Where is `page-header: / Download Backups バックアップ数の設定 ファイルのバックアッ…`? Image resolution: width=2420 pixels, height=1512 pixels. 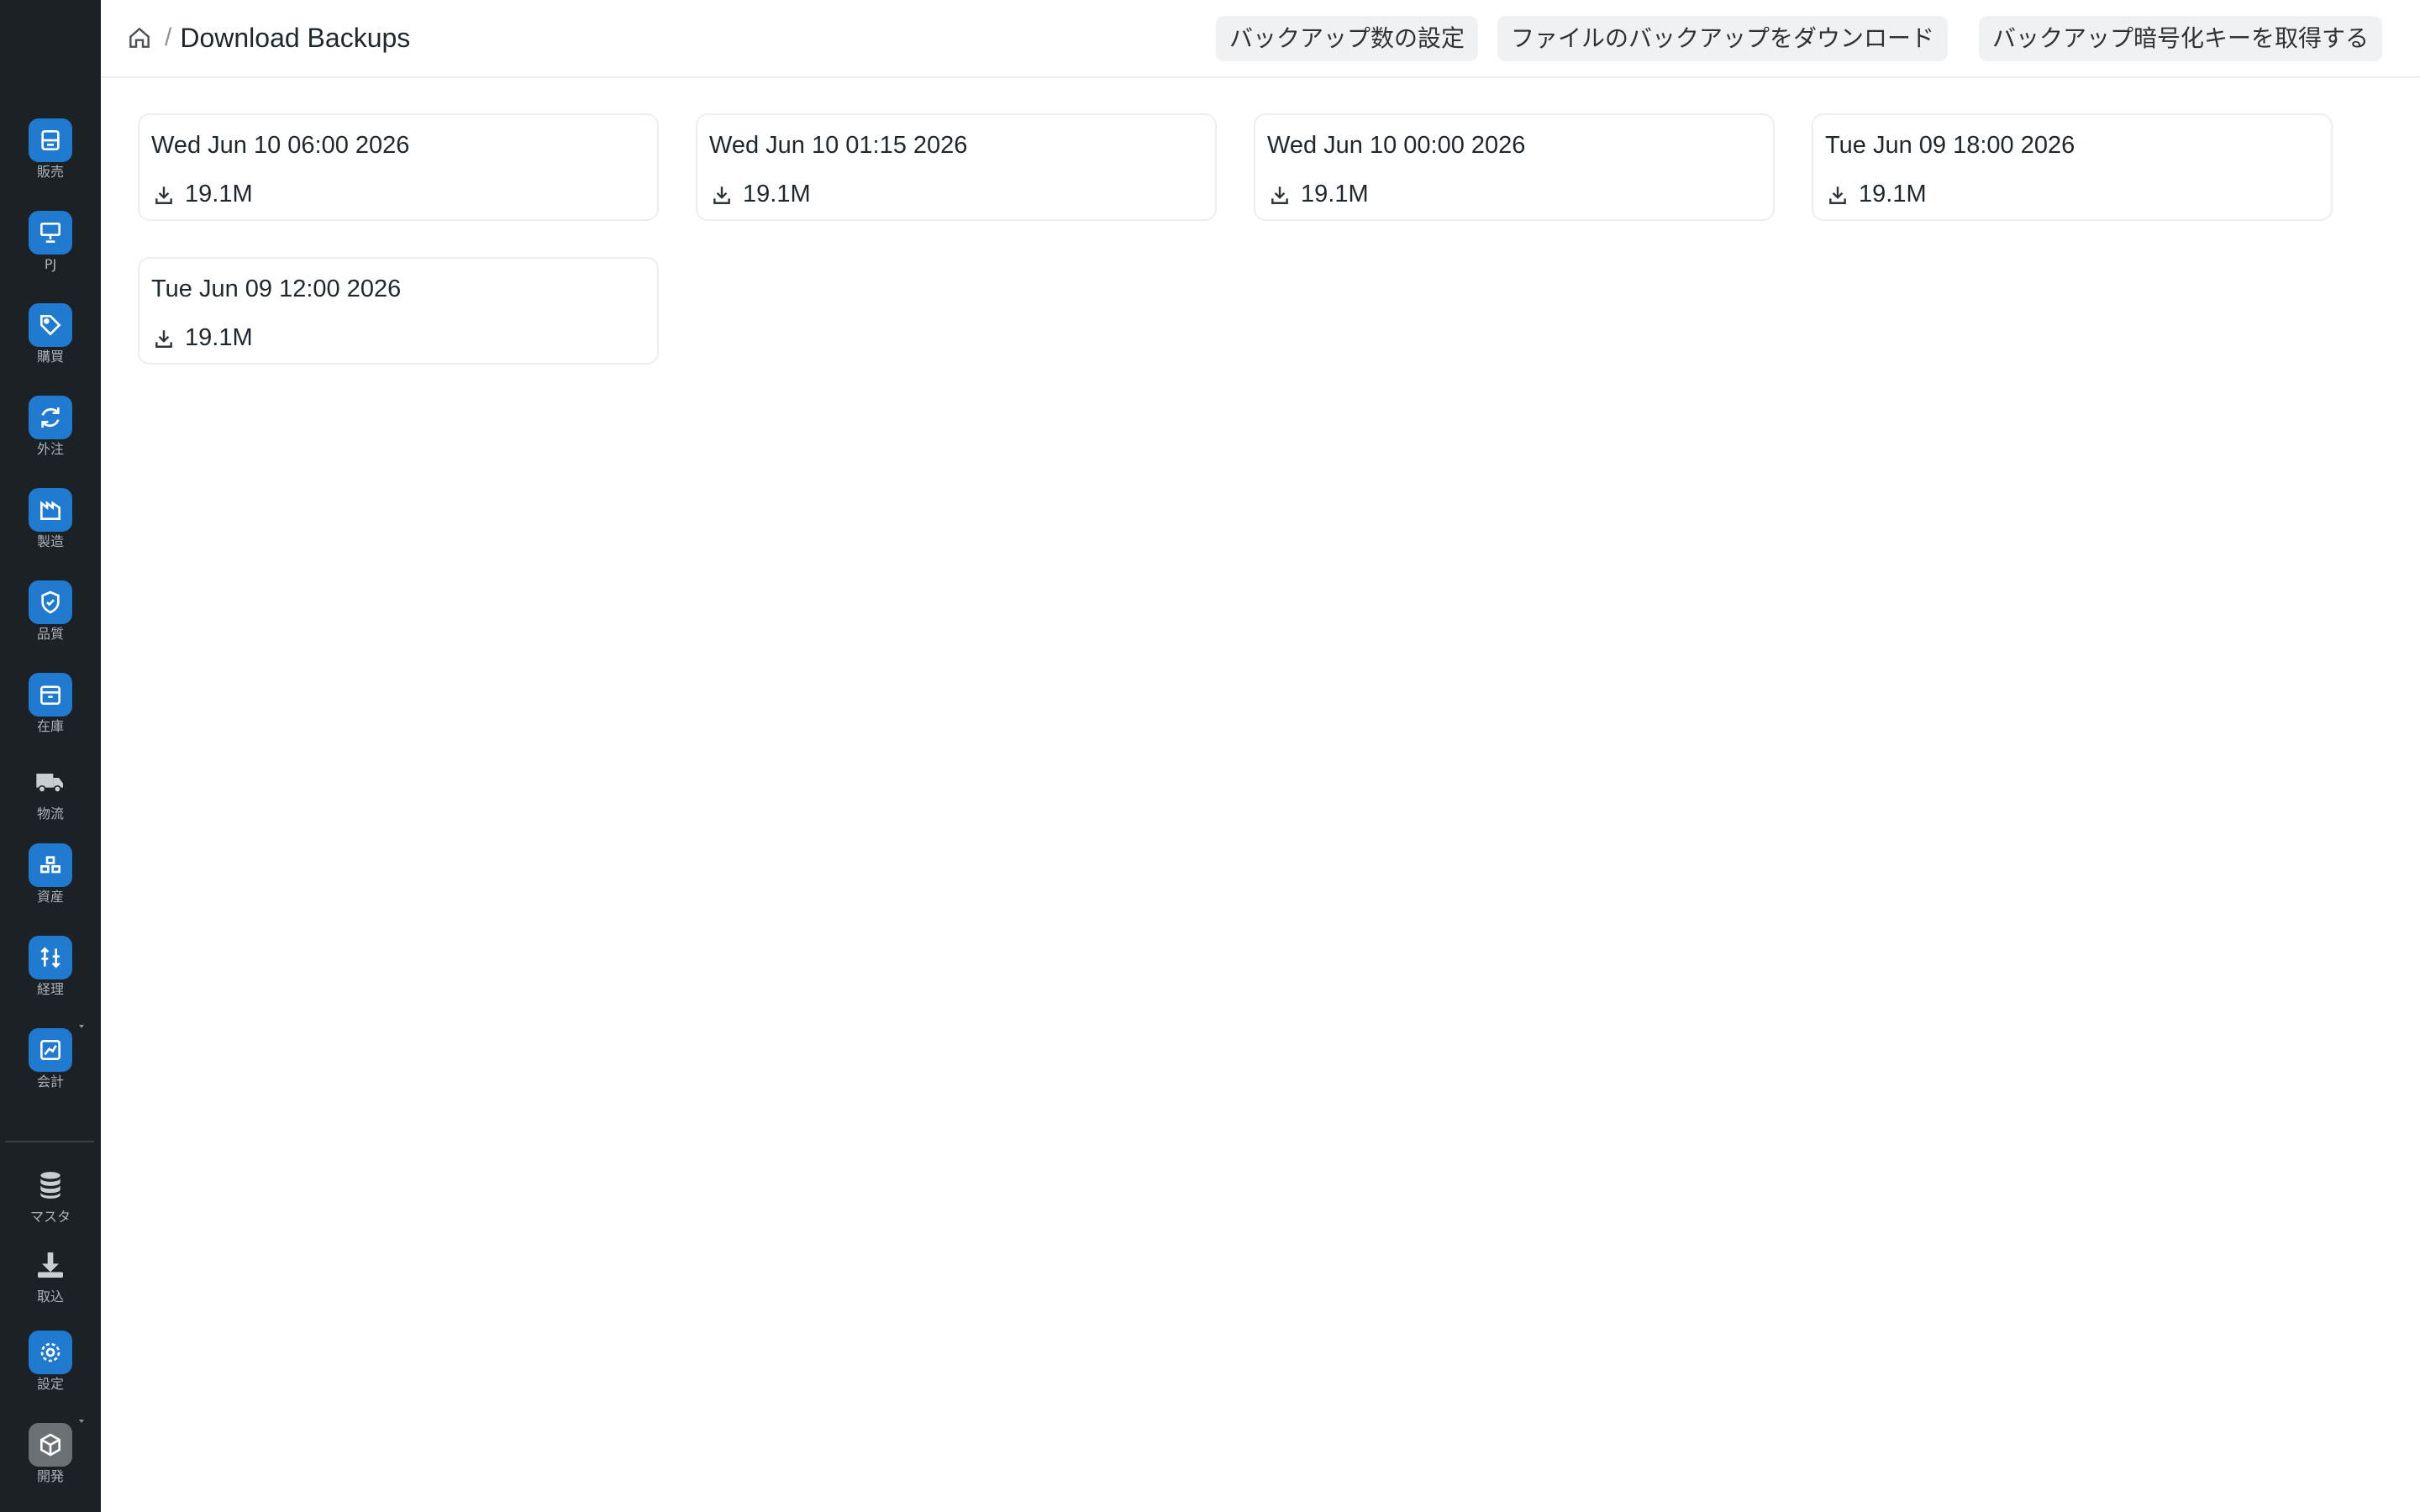 page-header: / Download Backups バックアップ数の設定 ファイルのバックアッ… is located at coordinates (1260, 39).